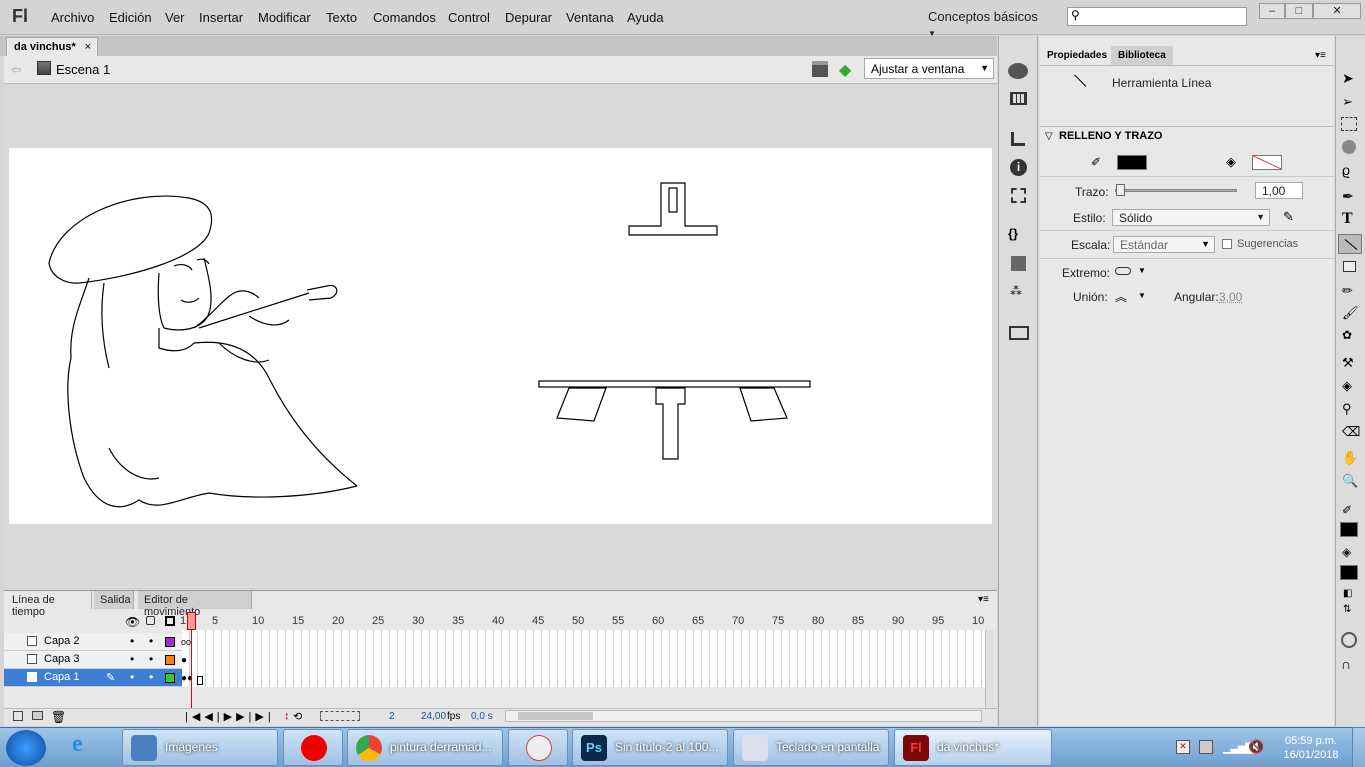 The height and width of the screenshot is (767, 1365). Describe the element at coordinates (1019, 333) in the screenshot. I see `project-icon` at that location.